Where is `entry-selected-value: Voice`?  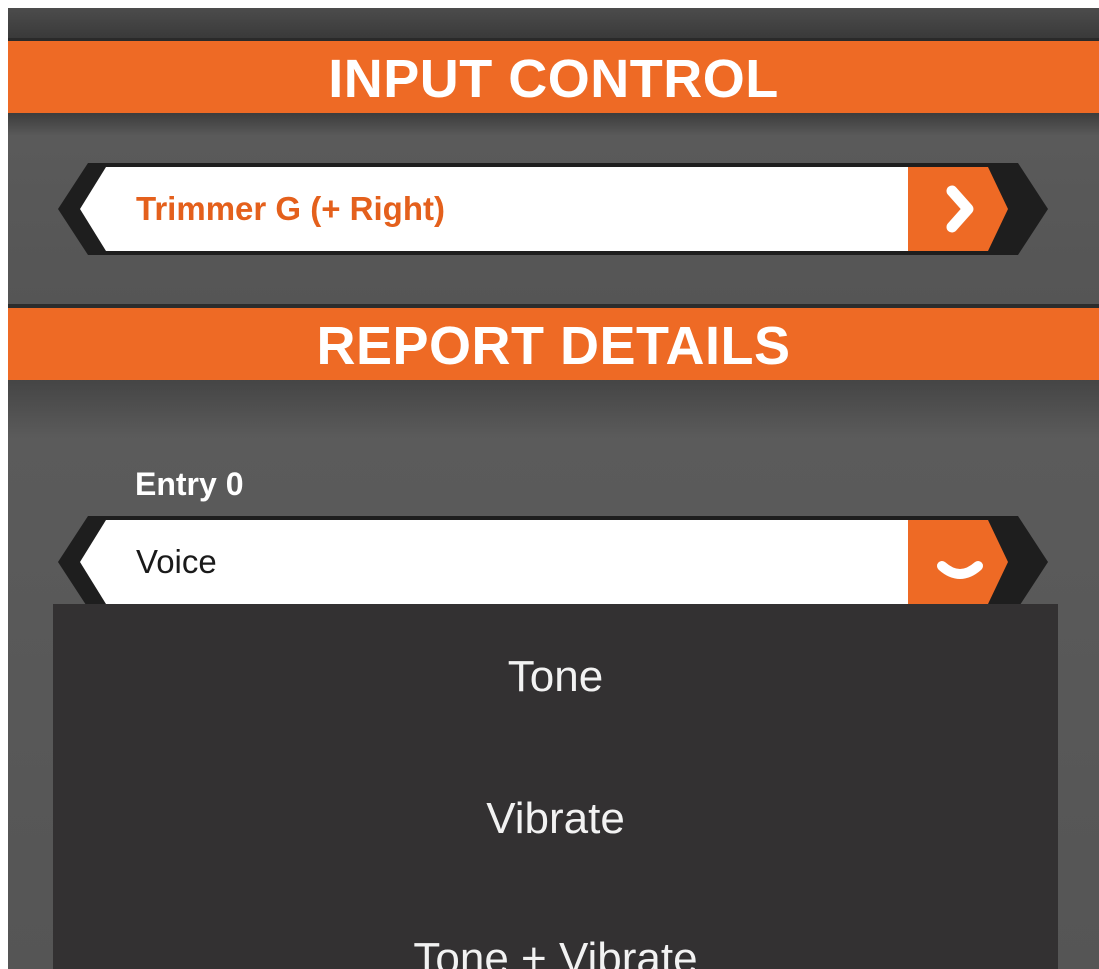
entry-selected-value: Voice is located at coordinates (176, 561).